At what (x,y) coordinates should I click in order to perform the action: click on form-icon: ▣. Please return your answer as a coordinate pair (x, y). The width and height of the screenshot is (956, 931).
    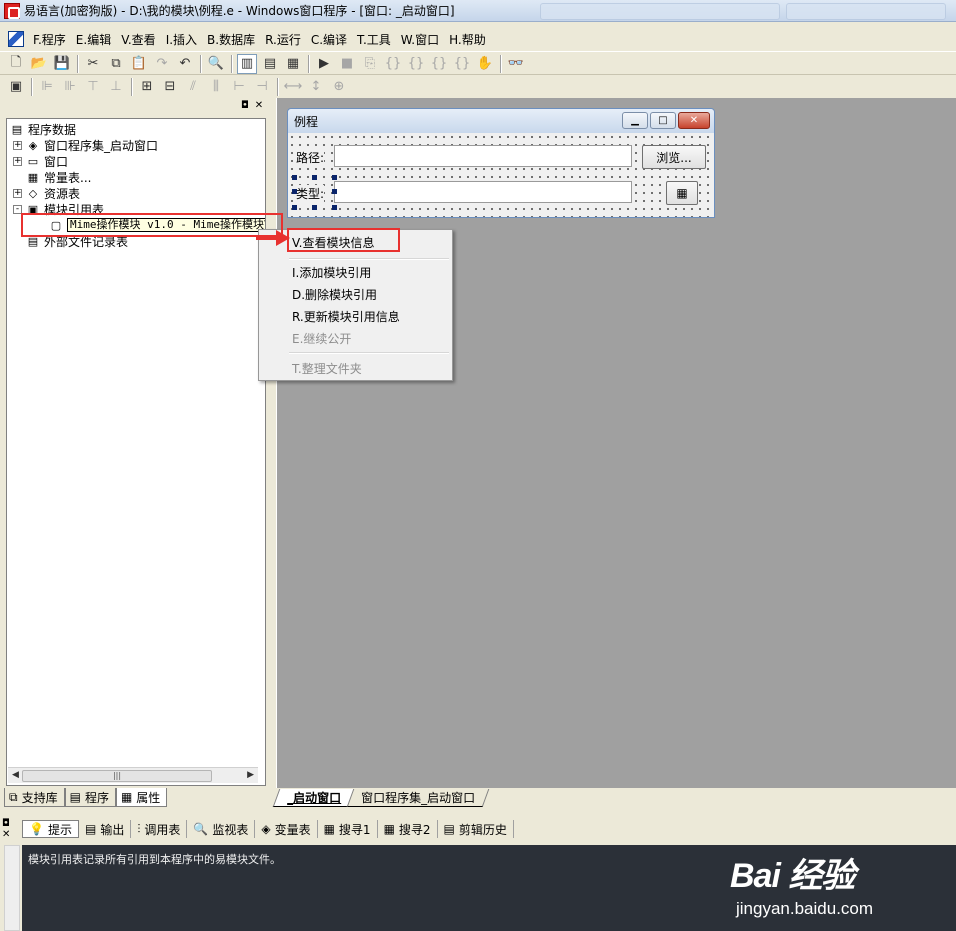
    Looking at the image, I should click on (16, 87).